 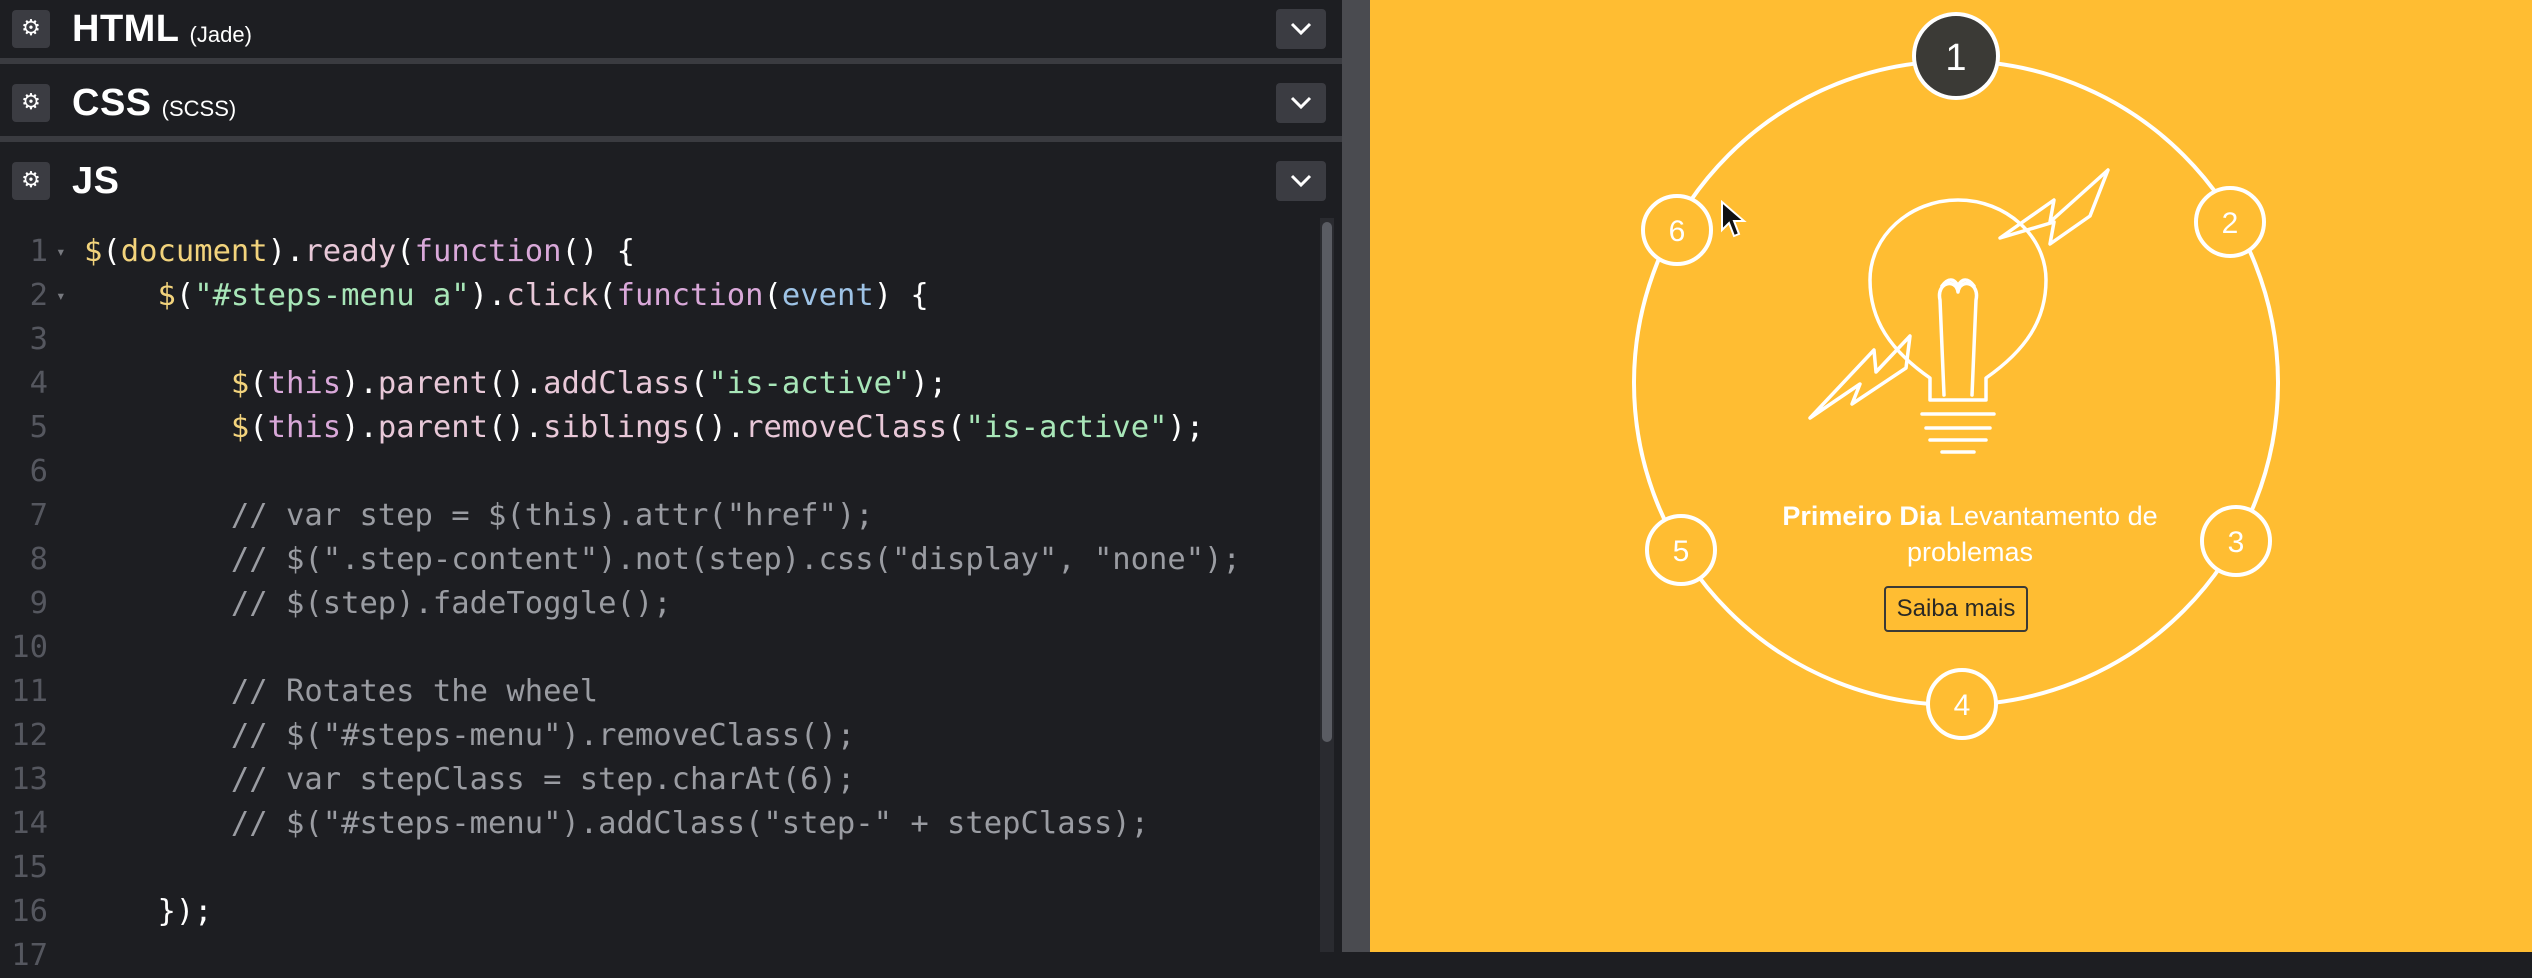 I want to click on js-panel-title: JS, so click(x=96, y=180).